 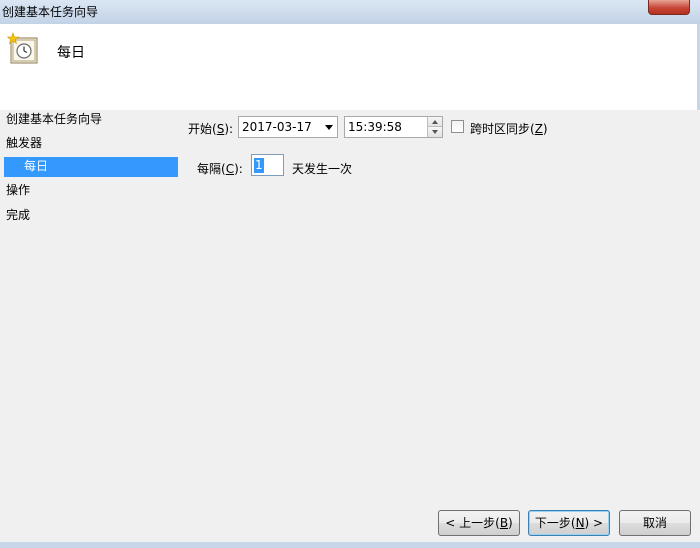 I want to click on page-title: 每日, so click(x=71, y=53).